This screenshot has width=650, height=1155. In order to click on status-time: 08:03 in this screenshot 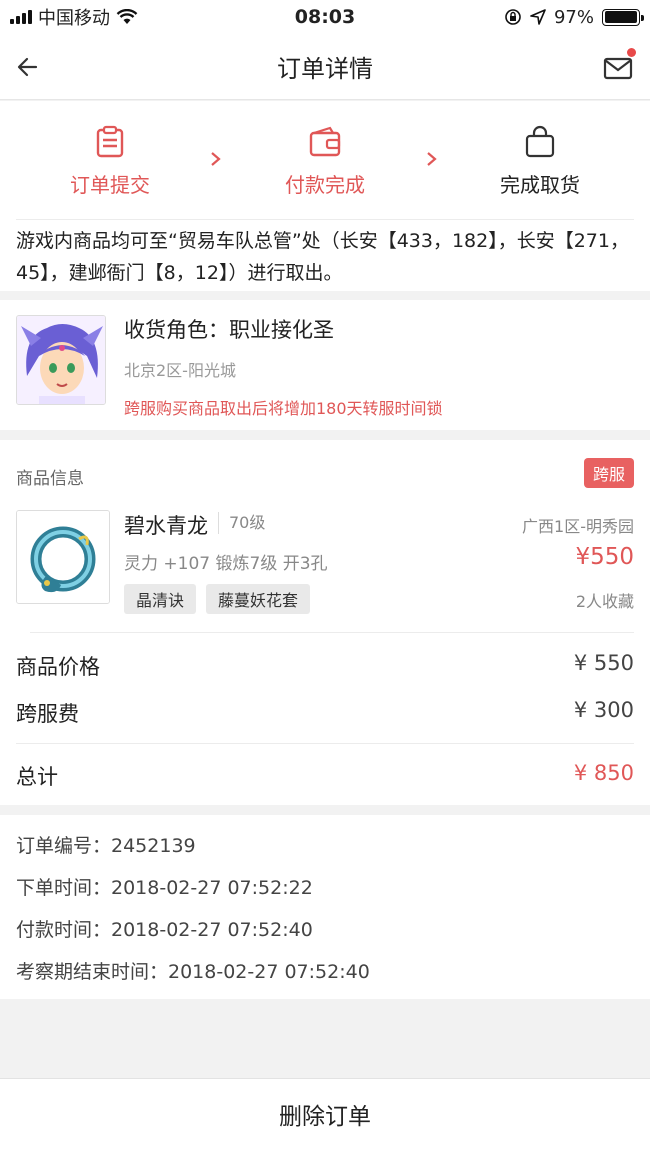, I will do `click(325, 17)`.